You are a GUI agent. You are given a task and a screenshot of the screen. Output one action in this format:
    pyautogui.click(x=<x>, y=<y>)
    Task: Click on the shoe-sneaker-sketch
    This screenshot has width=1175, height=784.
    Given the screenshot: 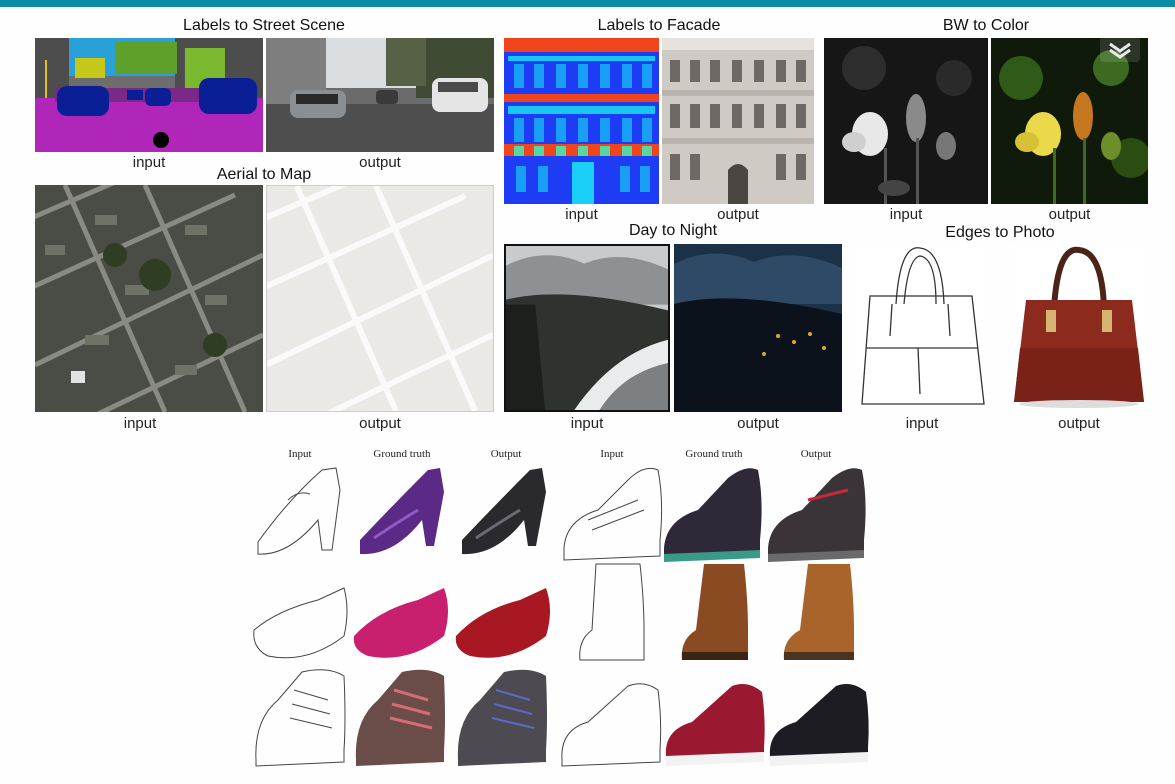 What is the action you would take?
    pyautogui.click(x=613, y=514)
    